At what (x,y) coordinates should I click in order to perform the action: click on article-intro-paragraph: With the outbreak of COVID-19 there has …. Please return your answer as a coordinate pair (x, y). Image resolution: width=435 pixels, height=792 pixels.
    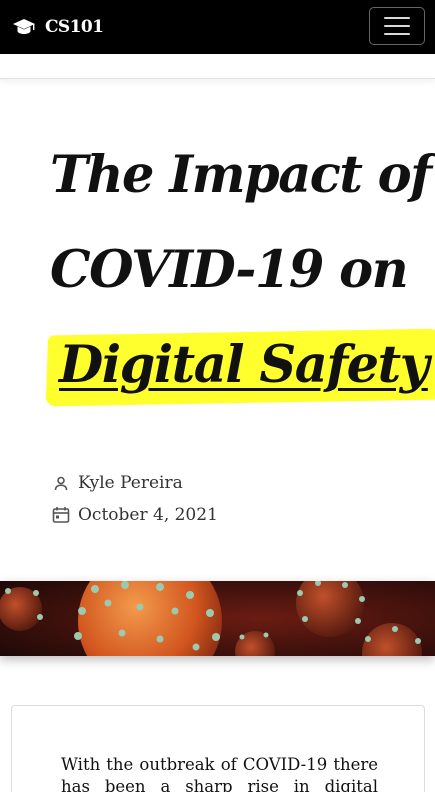
    Looking at the image, I should click on (219, 773).